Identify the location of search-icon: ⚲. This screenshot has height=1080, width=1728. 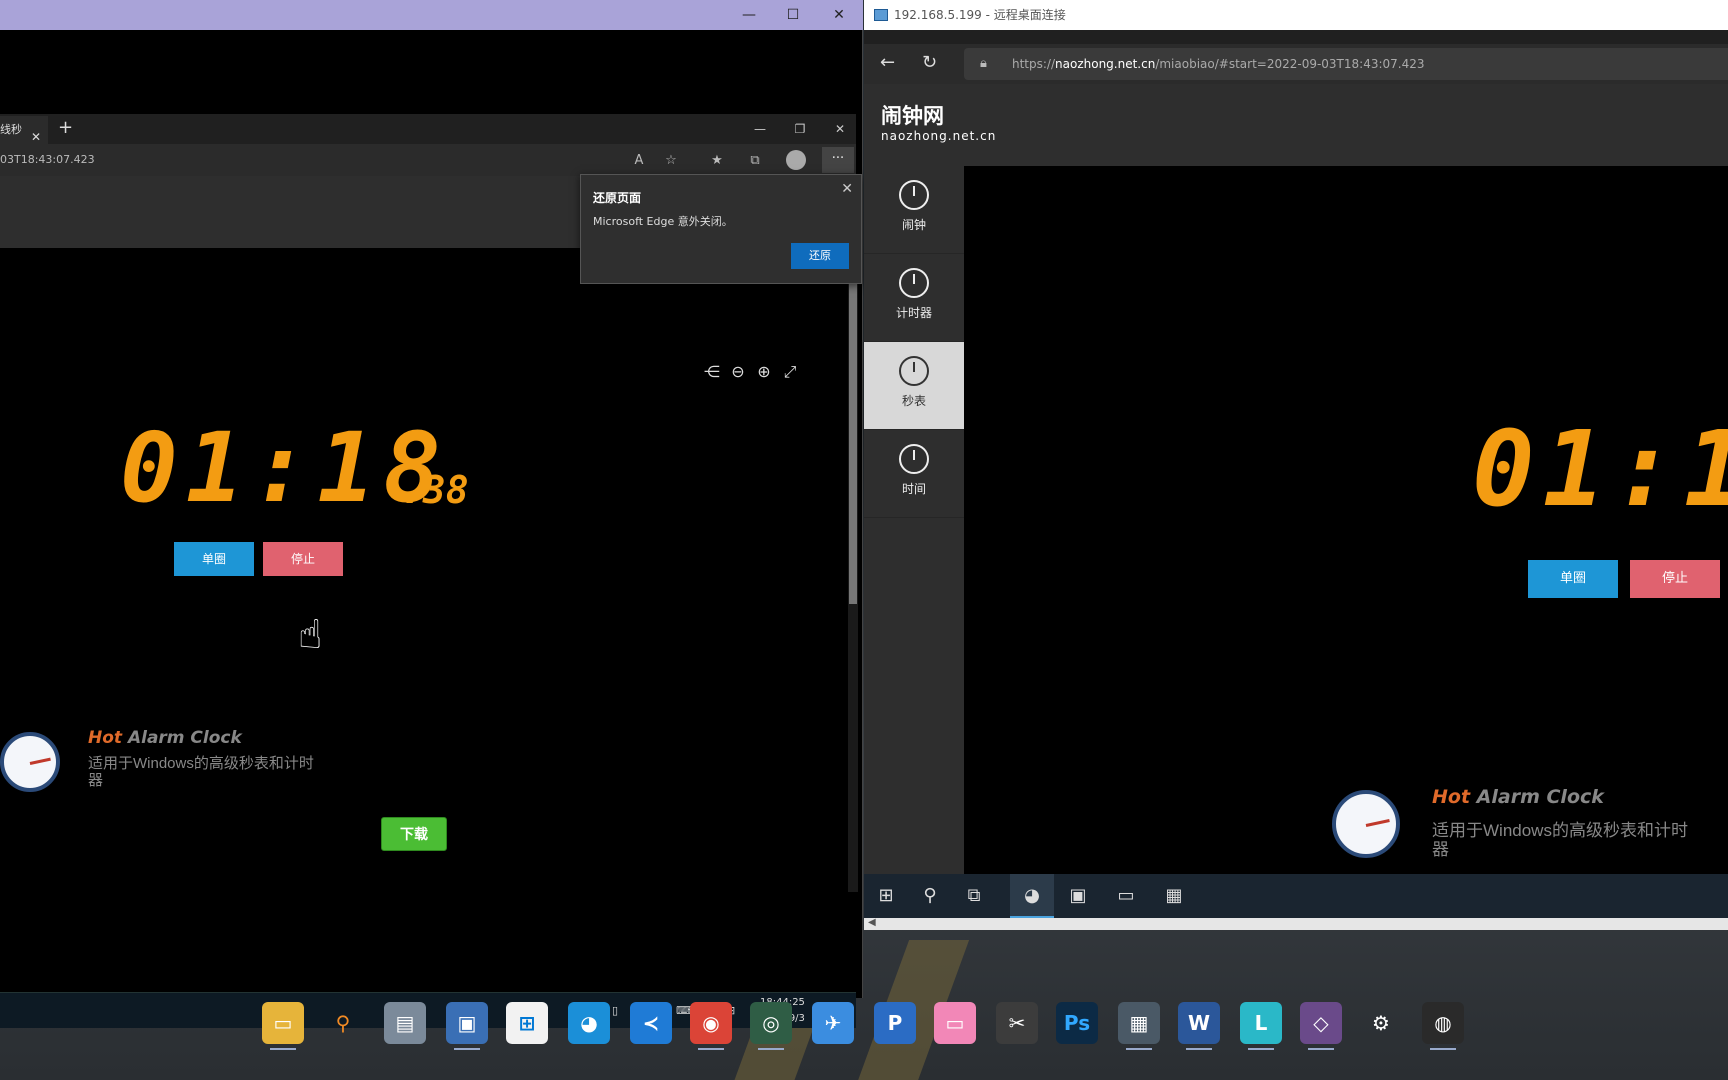
(930, 896).